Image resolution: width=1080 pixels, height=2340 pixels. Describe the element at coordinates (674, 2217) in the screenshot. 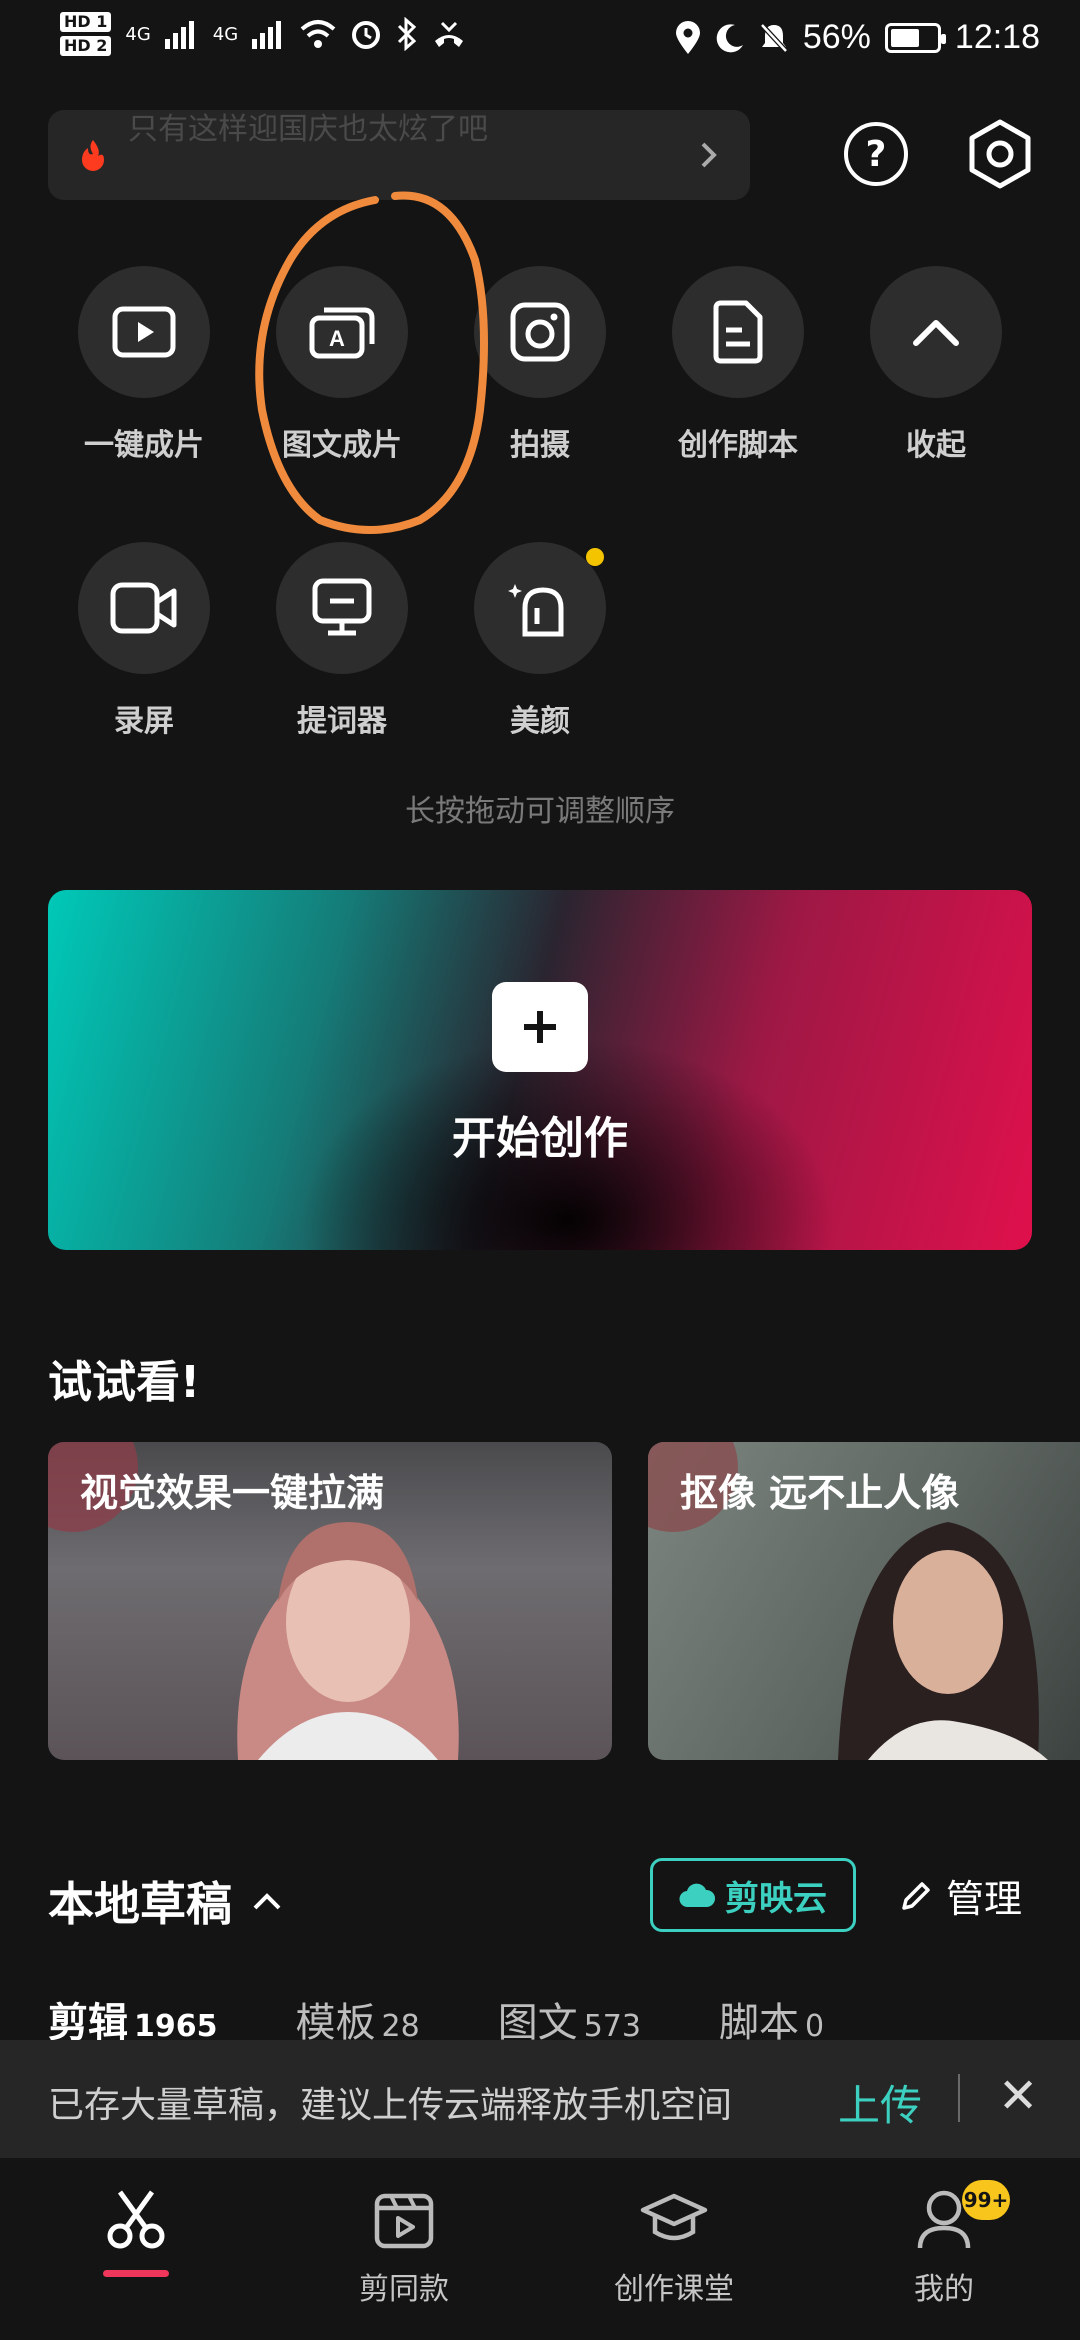

I see `graduation-cap-icon` at that location.